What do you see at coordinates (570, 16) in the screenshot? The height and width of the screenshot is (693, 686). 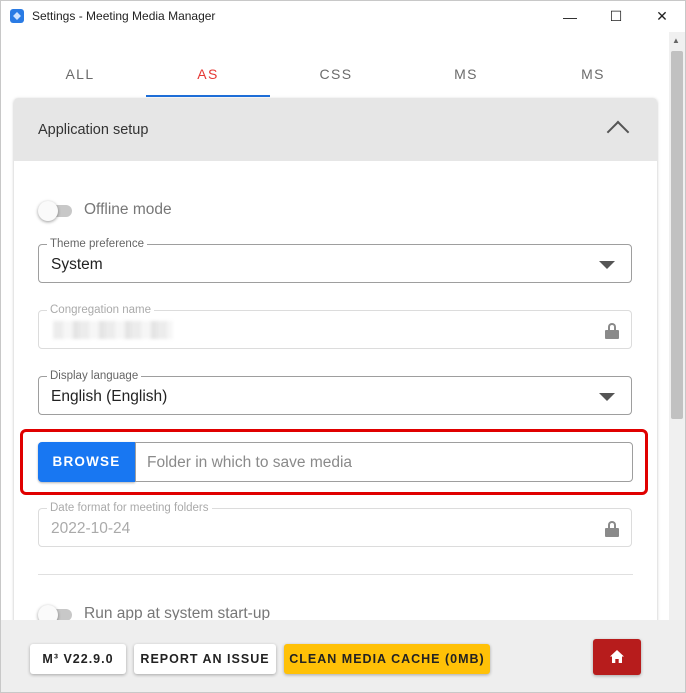 I see `minimize-button: —` at bounding box center [570, 16].